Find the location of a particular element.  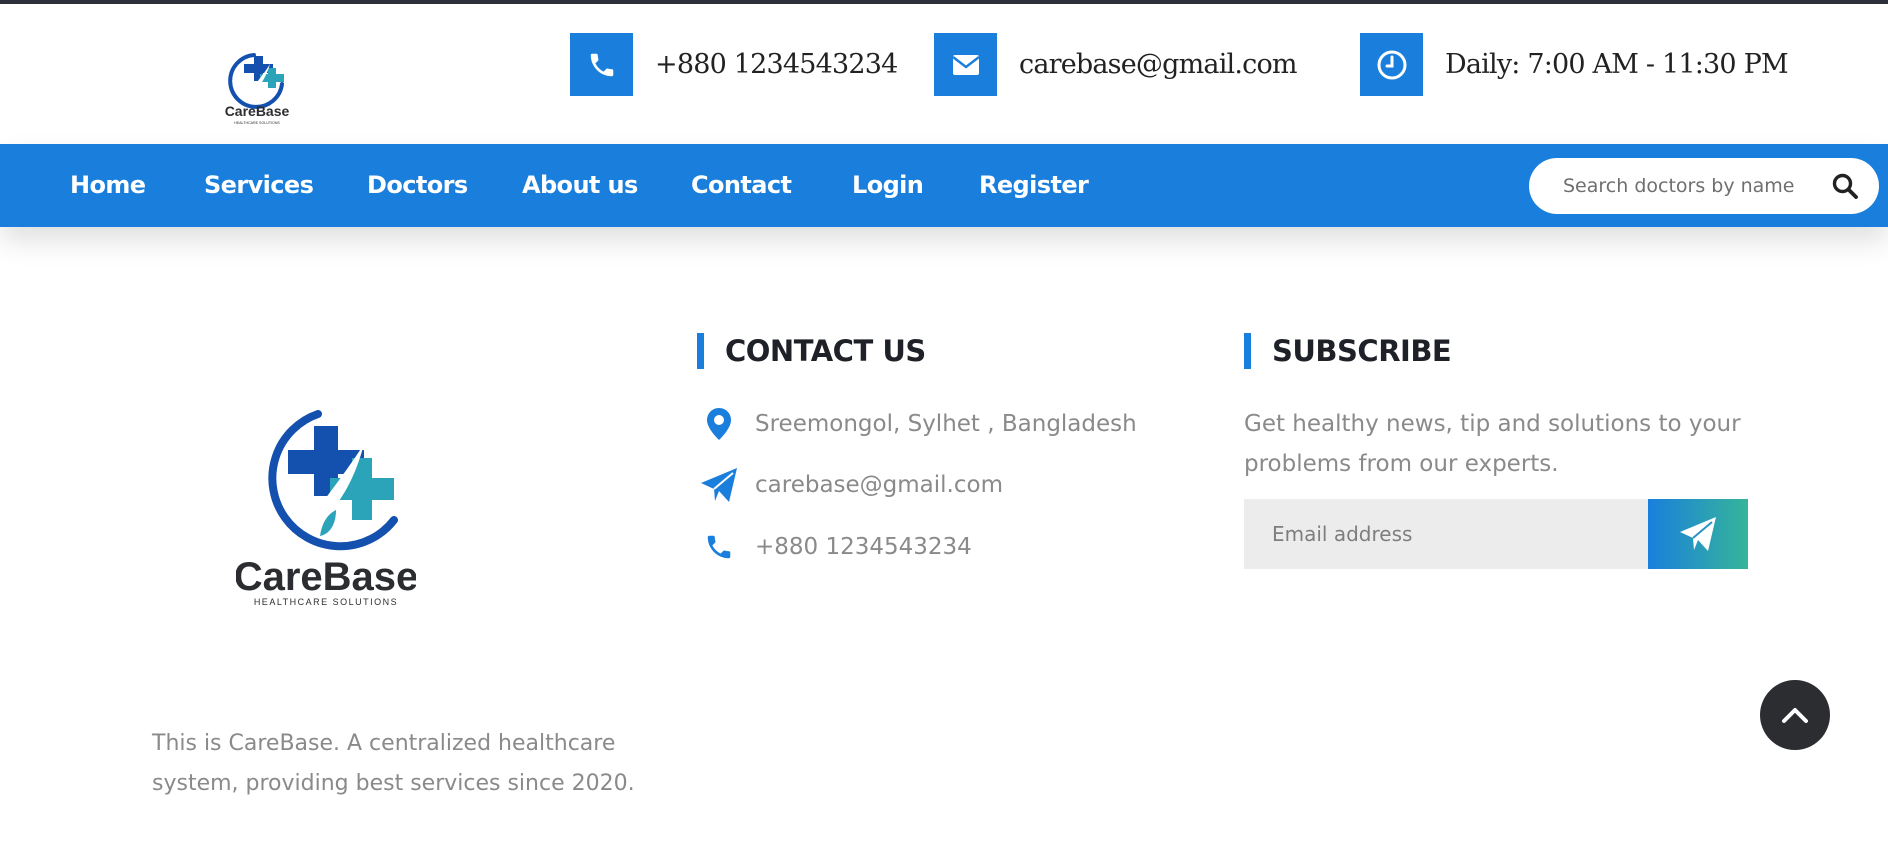

contact-email-text: carebase@gmail.com is located at coordinates (879, 485).